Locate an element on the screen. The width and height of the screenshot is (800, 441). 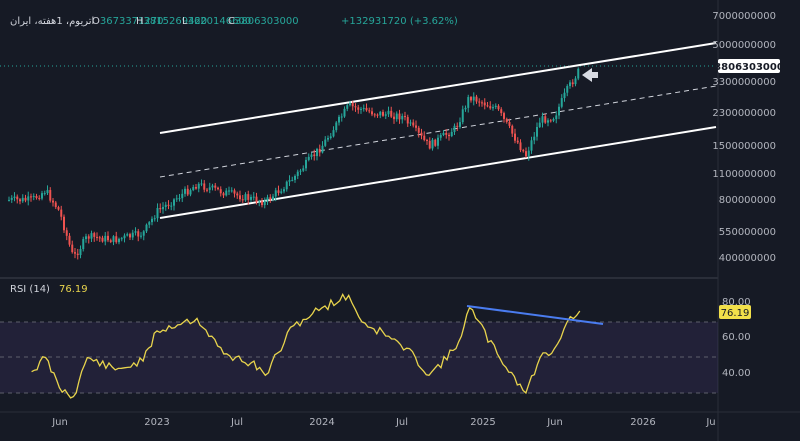
rsi-tick: 60.00 is located at coordinates (736, 337).